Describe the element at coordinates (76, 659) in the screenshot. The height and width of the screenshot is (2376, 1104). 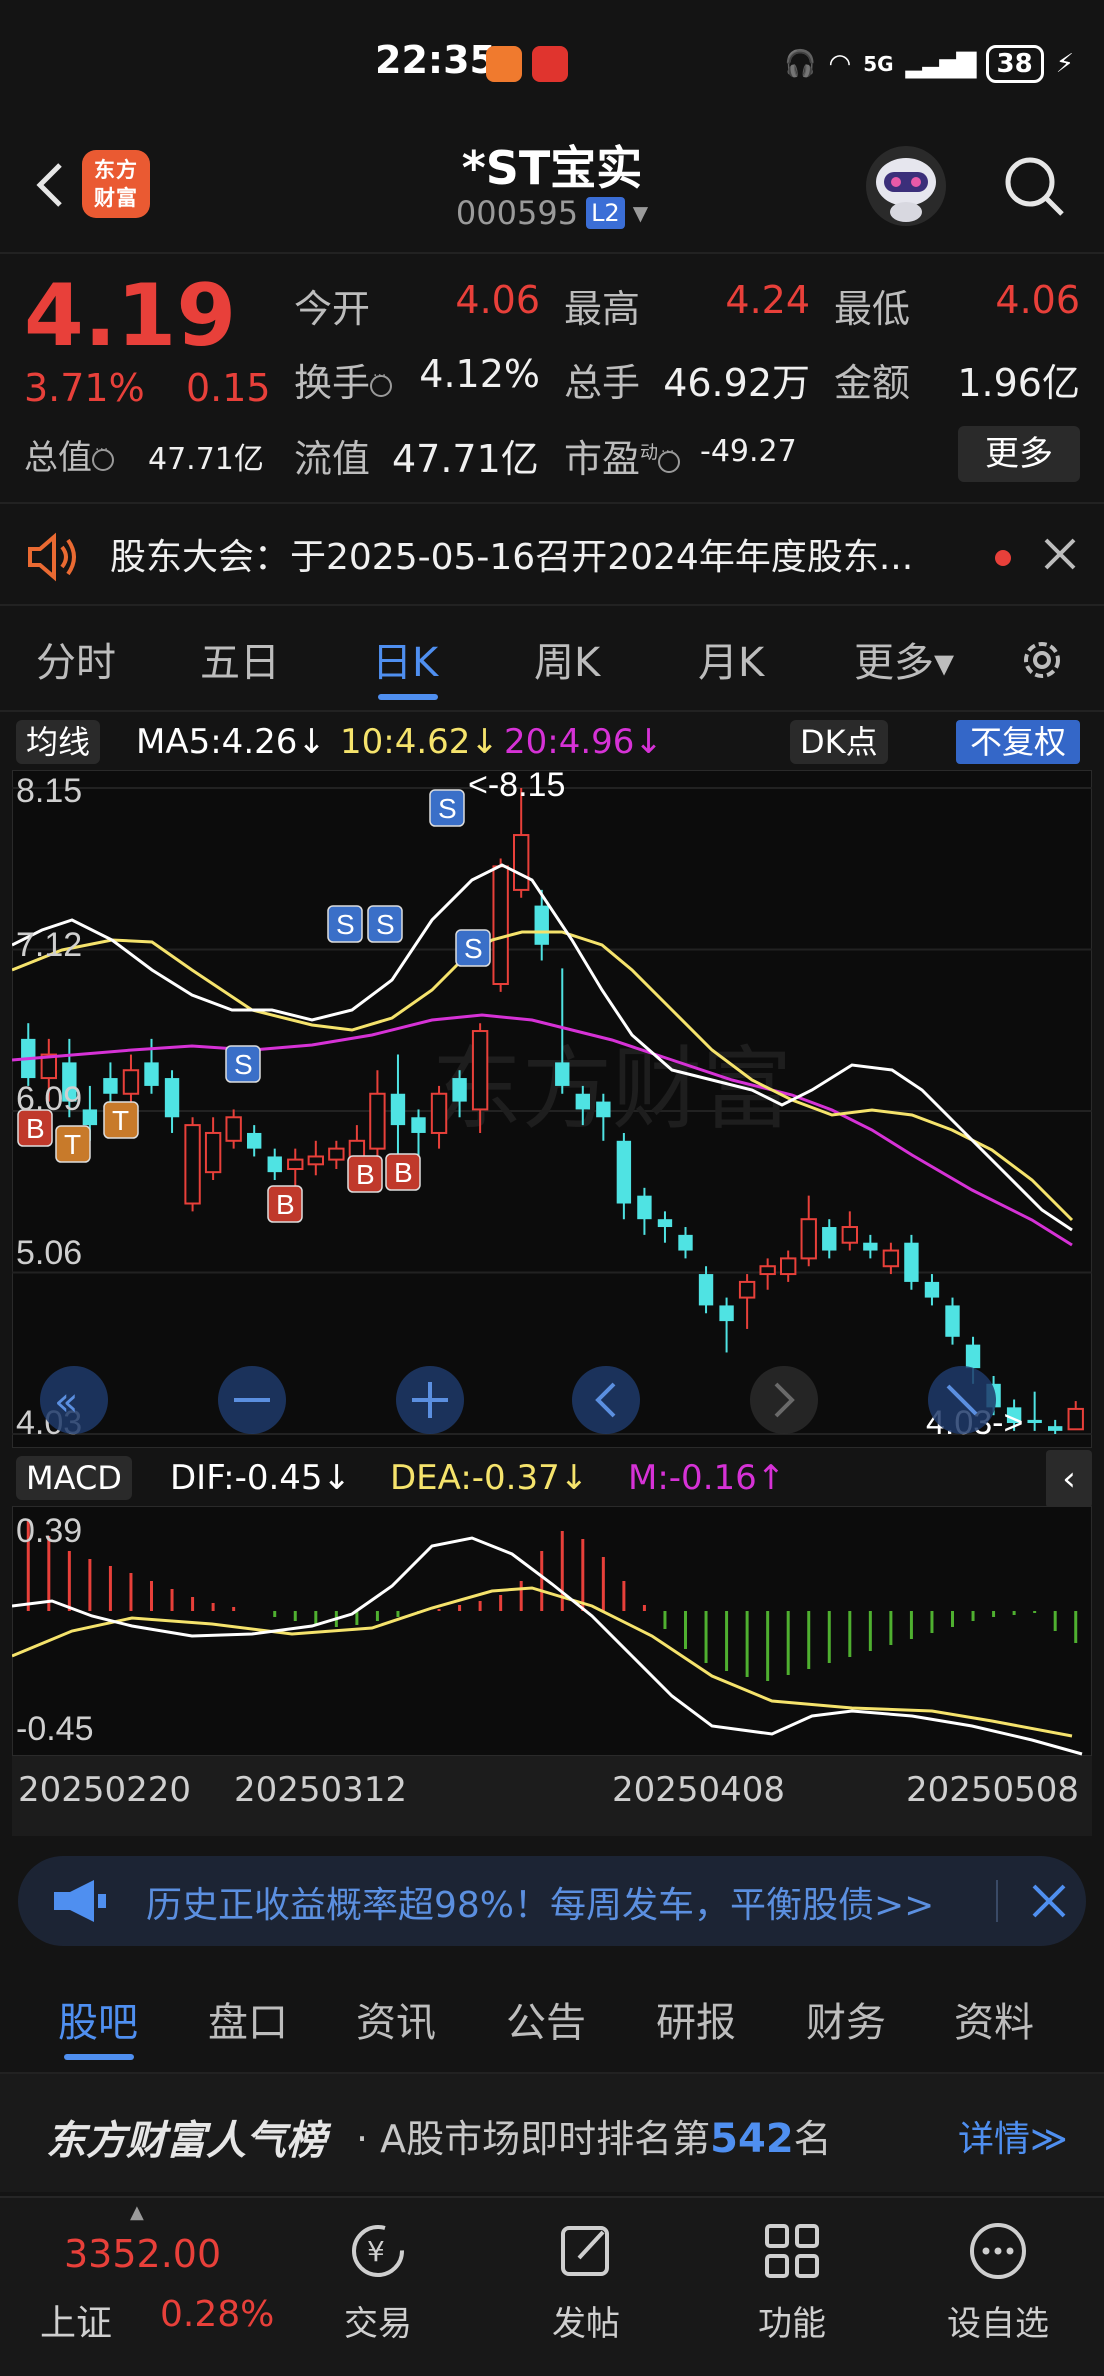
I see `tab-intraday: 分时` at that location.